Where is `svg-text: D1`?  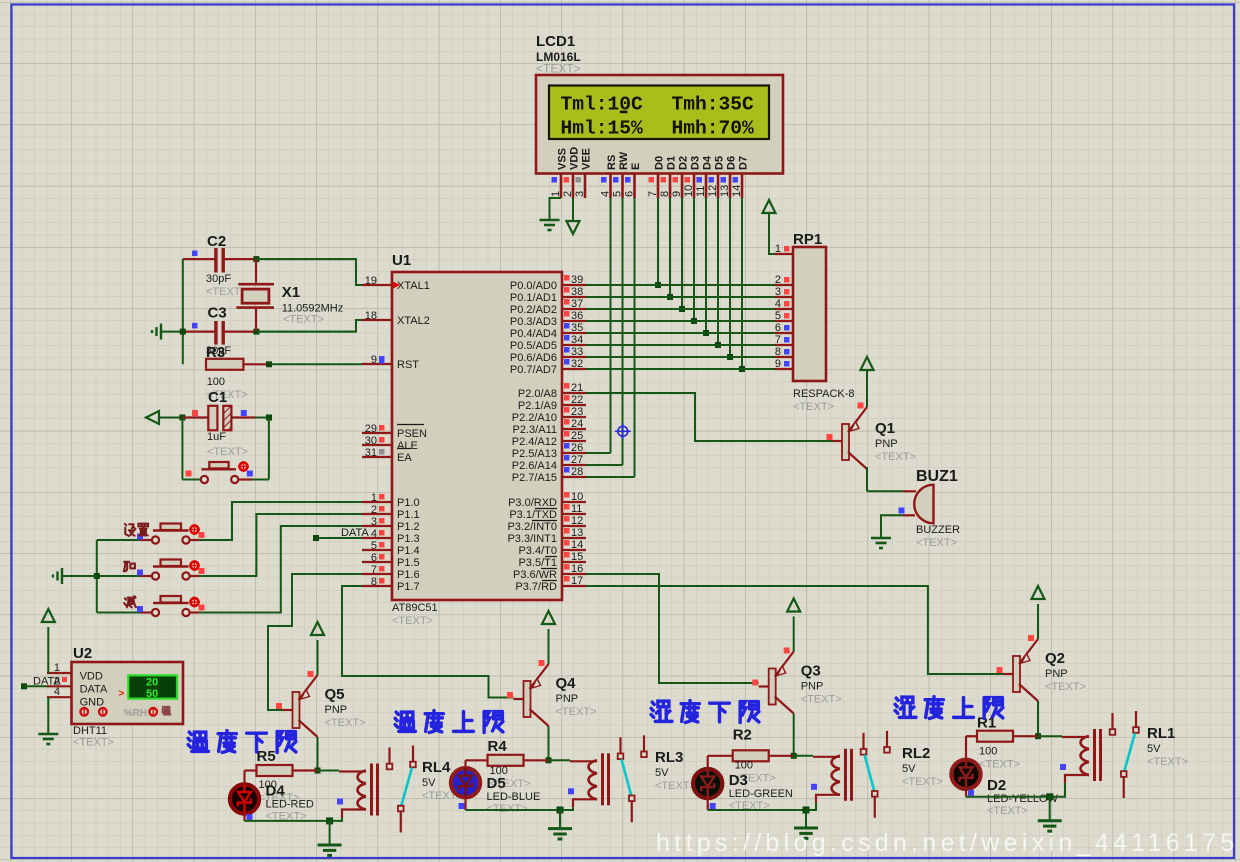
svg-text: D1 is located at coordinates (672, 163).